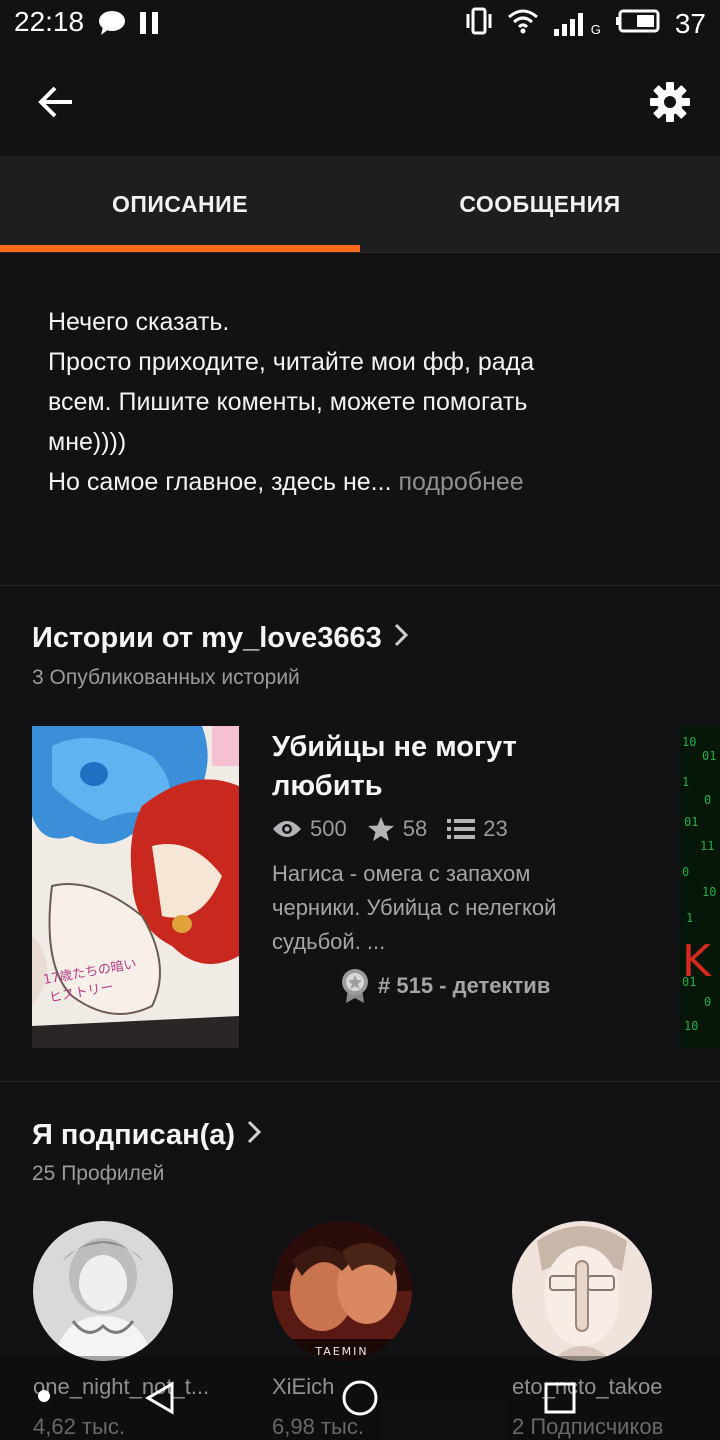 Image resolution: width=720 pixels, height=1440 pixels. Describe the element at coordinates (415, 828) in the screenshot. I see `story-votes: 58` at that location.